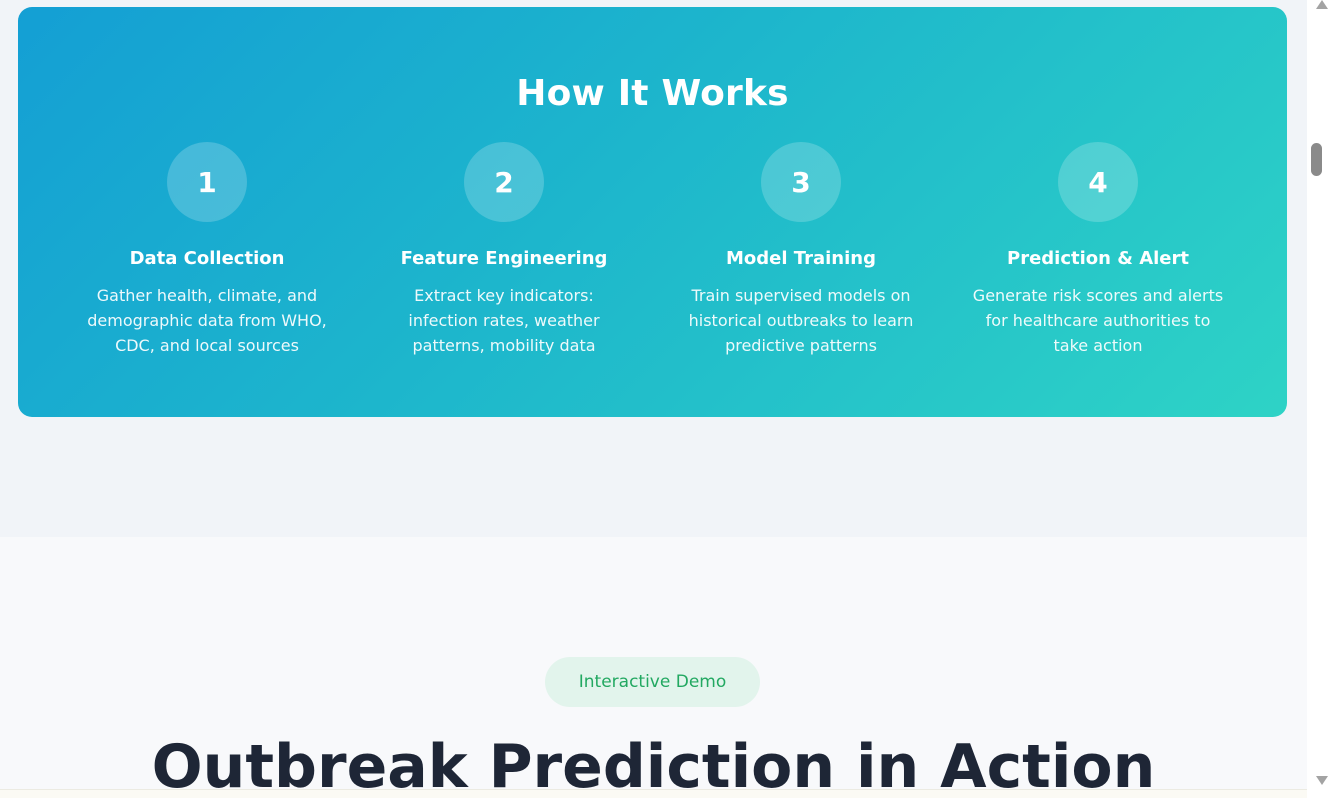  I want to click on how-it-works-title: How It Works, so click(652, 93).